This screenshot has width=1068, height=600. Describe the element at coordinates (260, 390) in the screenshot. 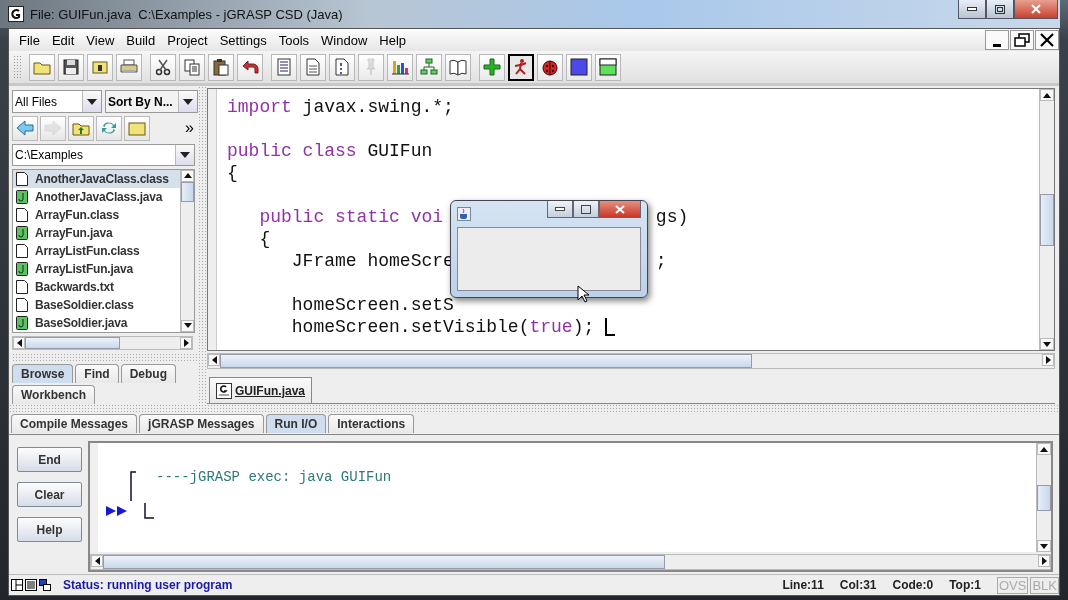

I see `file-tab: GUIFun.java` at that location.